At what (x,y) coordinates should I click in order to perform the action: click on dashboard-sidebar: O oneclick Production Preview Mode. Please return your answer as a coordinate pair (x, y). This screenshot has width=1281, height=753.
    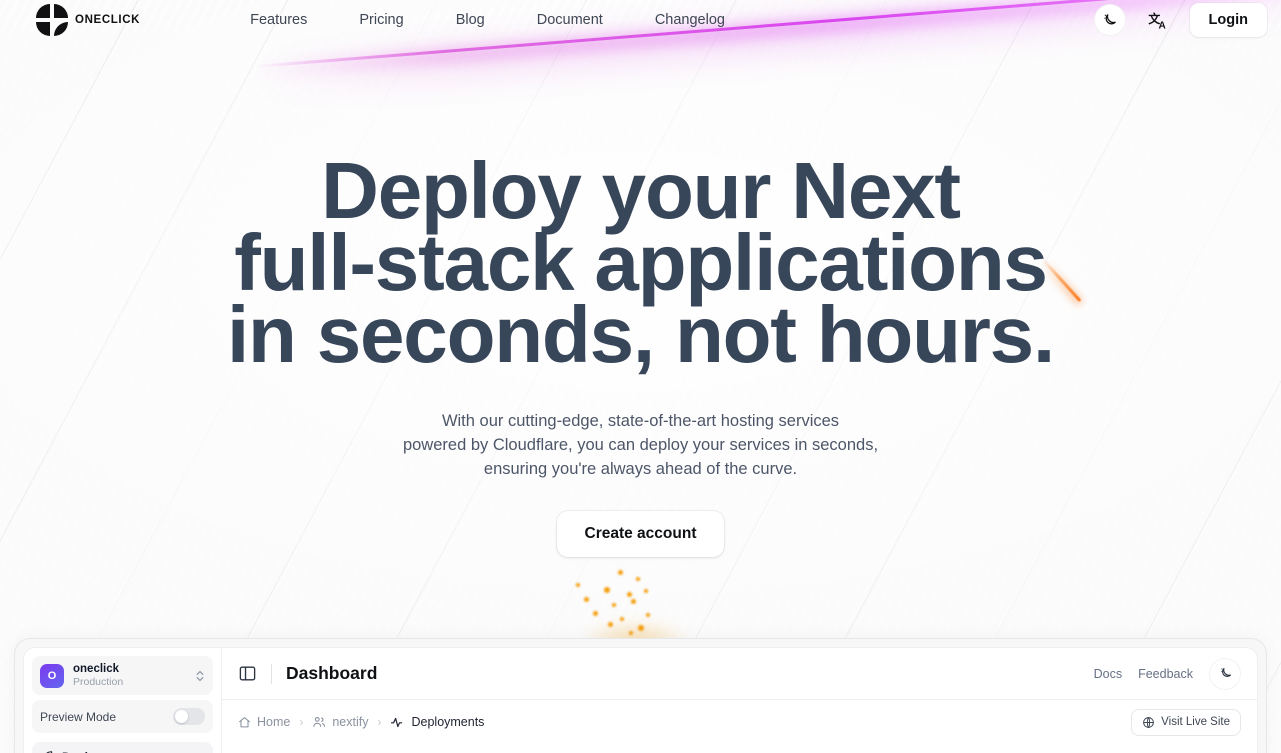
    Looking at the image, I should click on (123, 700).